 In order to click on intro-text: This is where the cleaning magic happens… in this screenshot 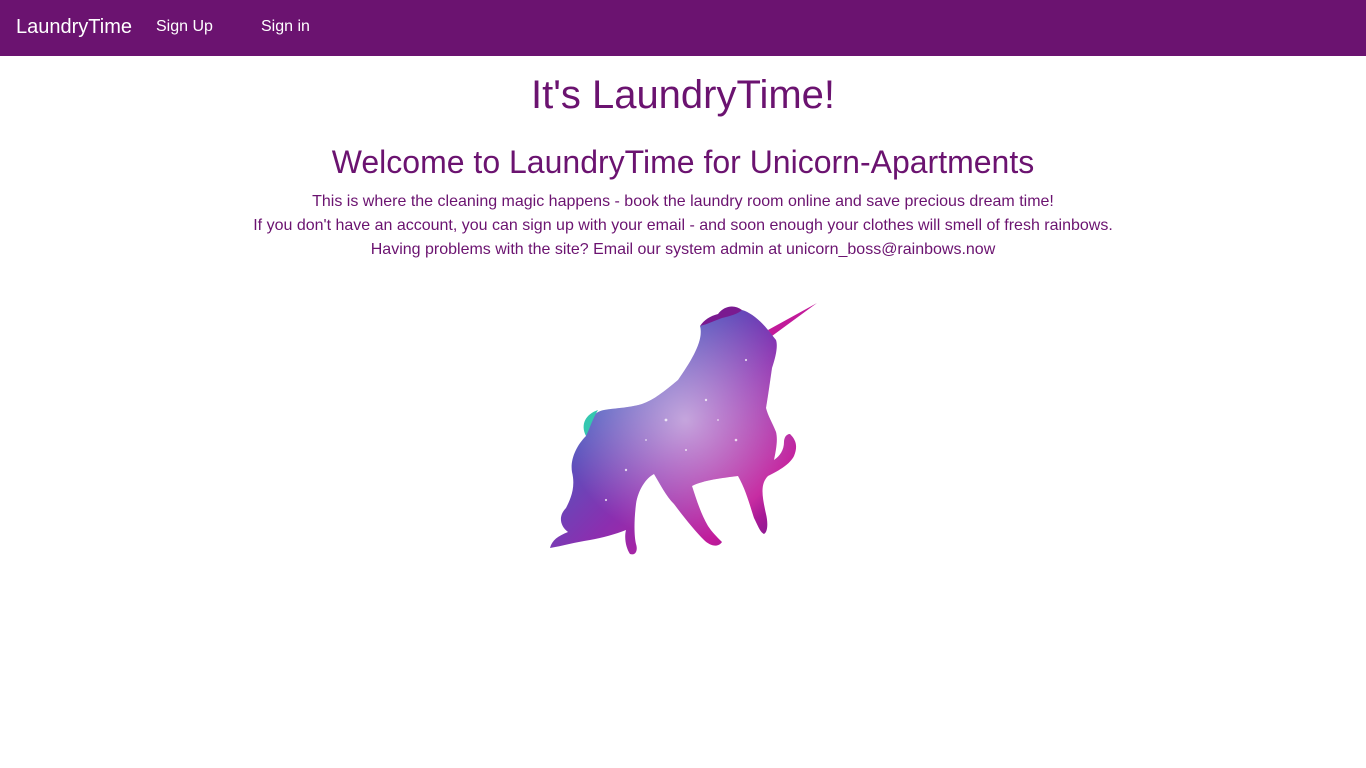, I will do `click(683, 226)`.